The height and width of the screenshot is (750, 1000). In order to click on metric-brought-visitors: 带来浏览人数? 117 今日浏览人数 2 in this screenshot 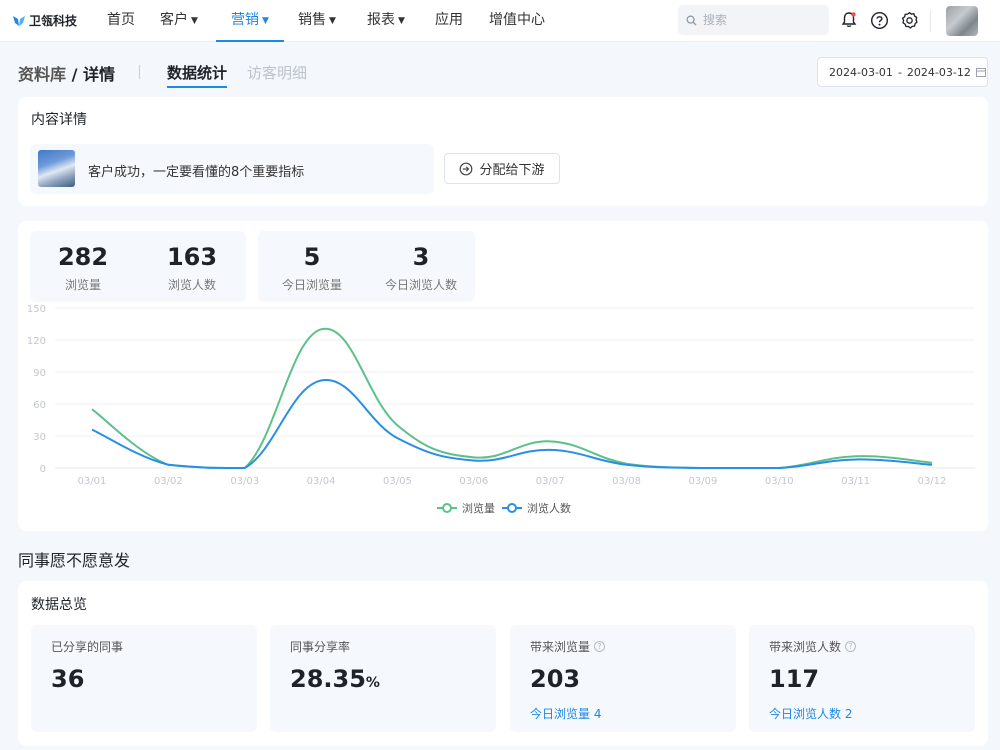, I will do `click(862, 678)`.